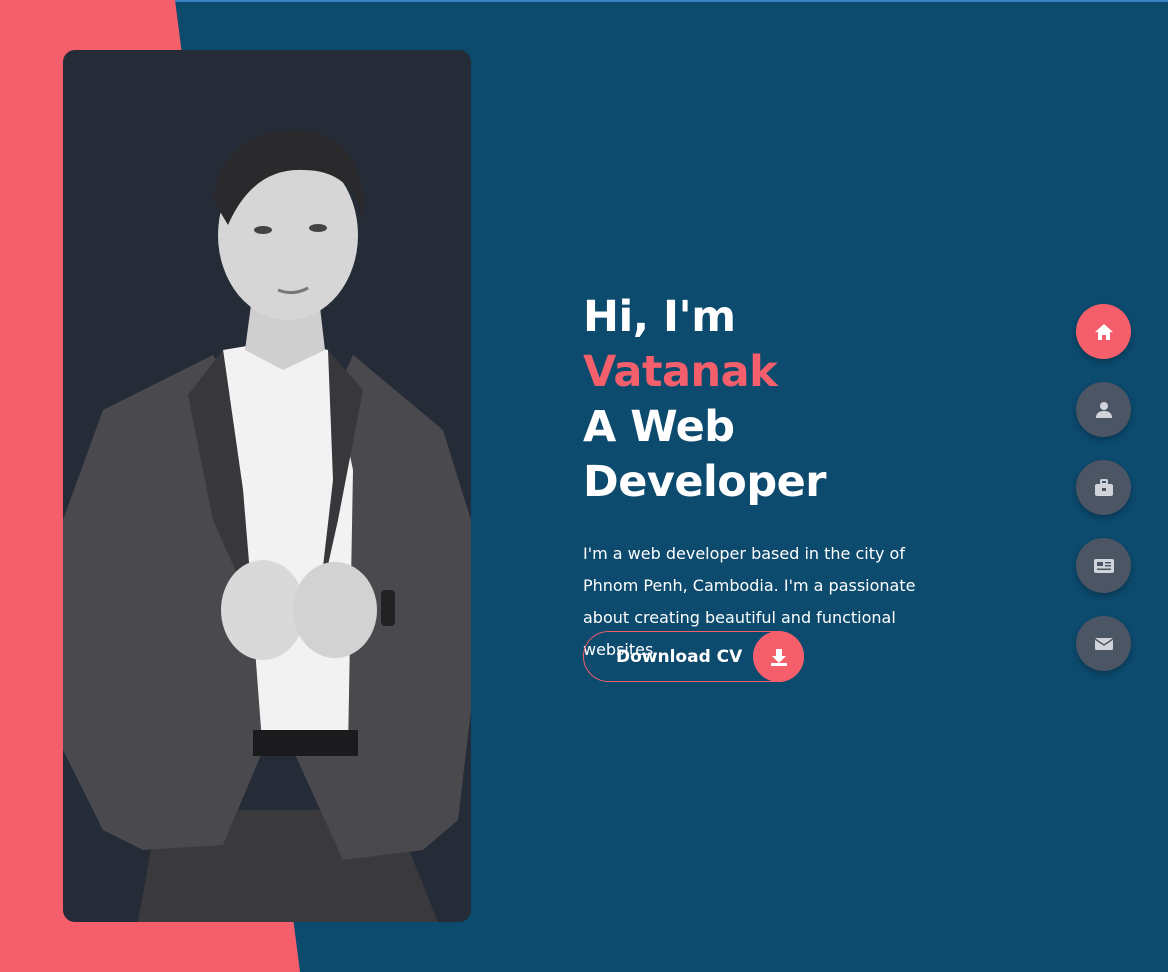 This screenshot has width=1168, height=972. I want to click on briefcase-icon, so click(1103, 487).